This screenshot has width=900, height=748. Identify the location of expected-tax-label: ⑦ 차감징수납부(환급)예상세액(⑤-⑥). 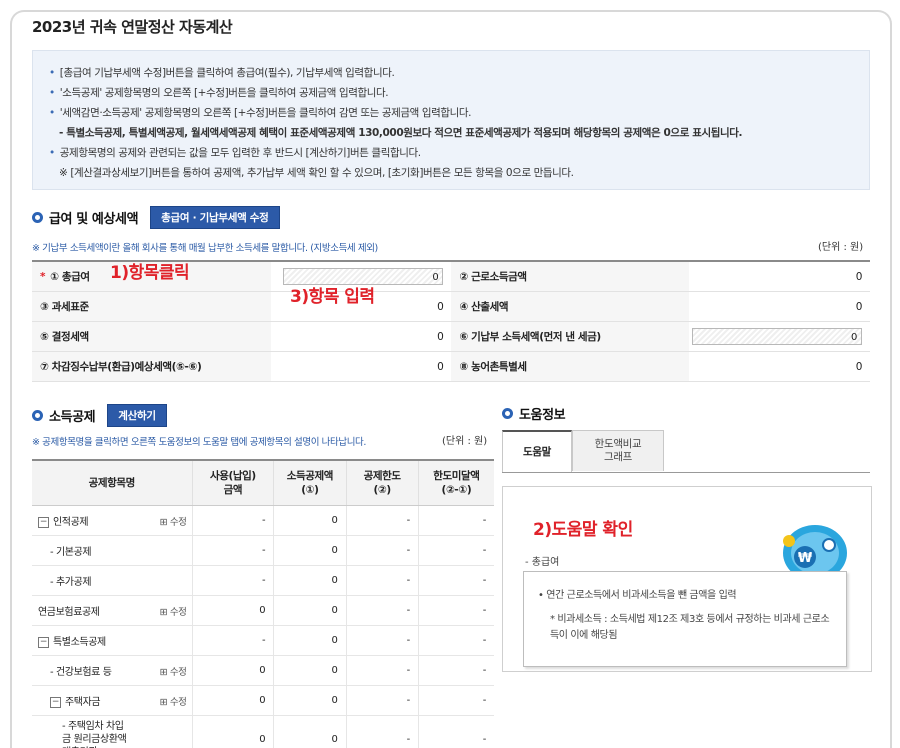
(151, 367).